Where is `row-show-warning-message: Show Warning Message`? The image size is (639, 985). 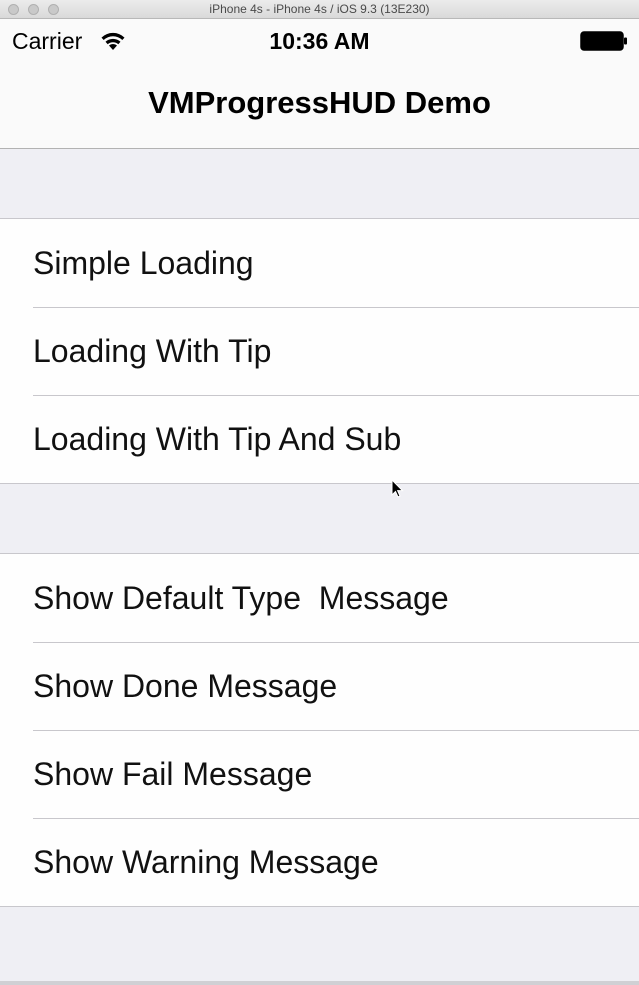
row-show-warning-message: Show Warning Message is located at coordinates (319, 862).